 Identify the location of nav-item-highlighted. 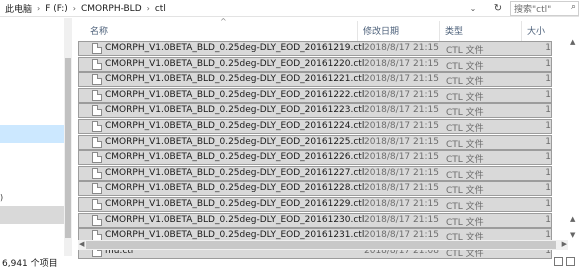
(32, 215).